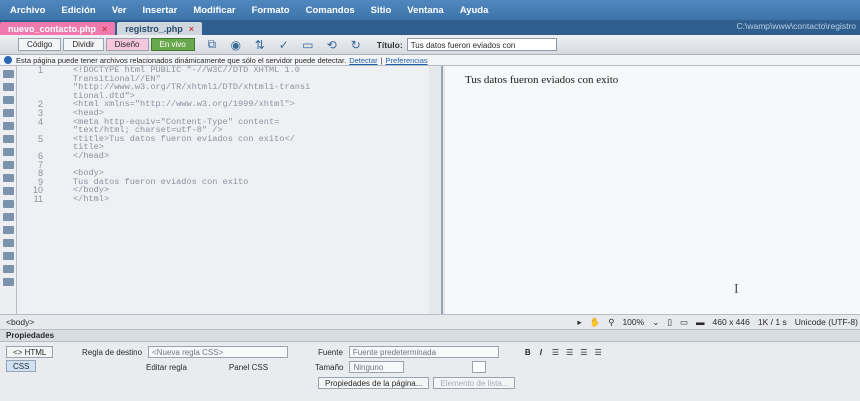 The width and height of the screenshot is (860, 401). I want to click on align-center-icon: ☰, so click(569, 352).